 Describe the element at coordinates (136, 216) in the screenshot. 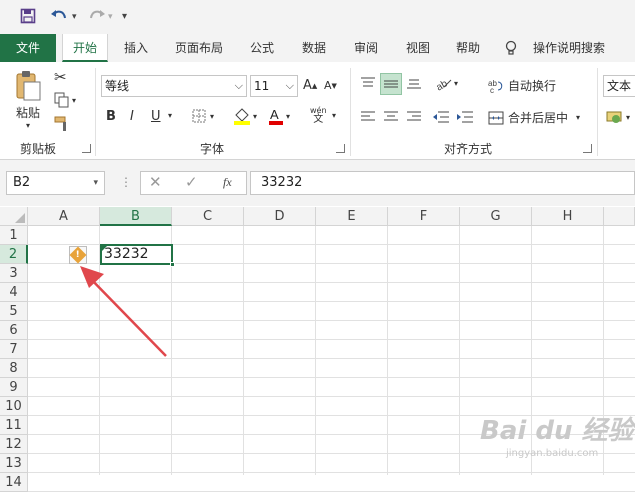

I see `column-header-b: B` at that location.